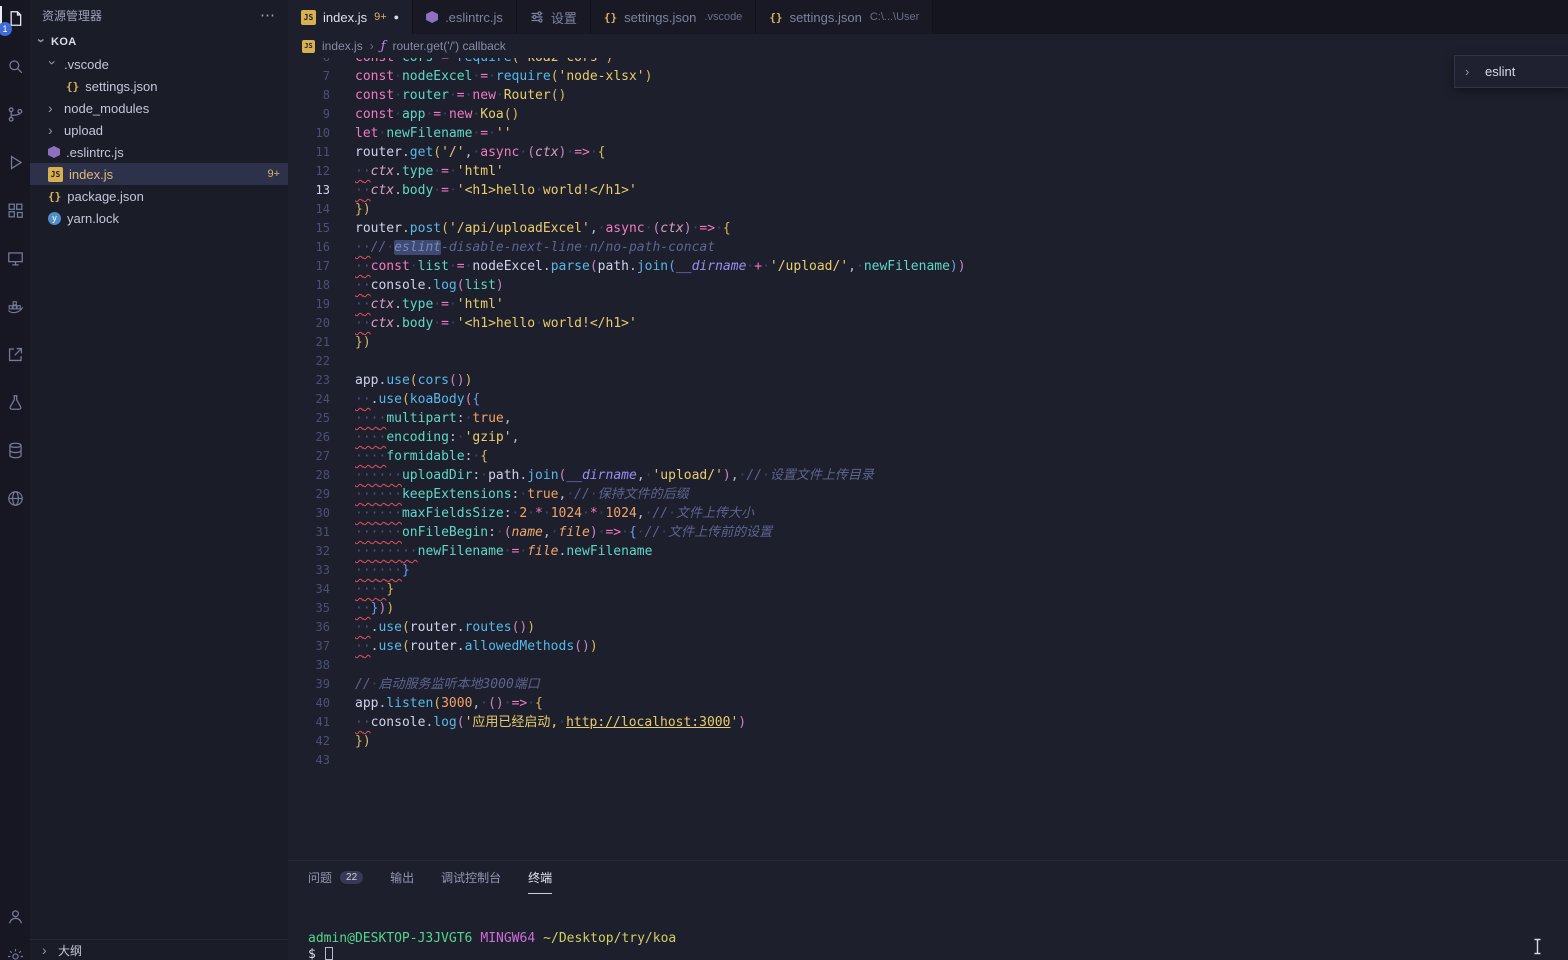  What do you see at coordinates (553, 17) in the screenshot?
I see `tab-settings: 设置` at bounding box center [553, 17].